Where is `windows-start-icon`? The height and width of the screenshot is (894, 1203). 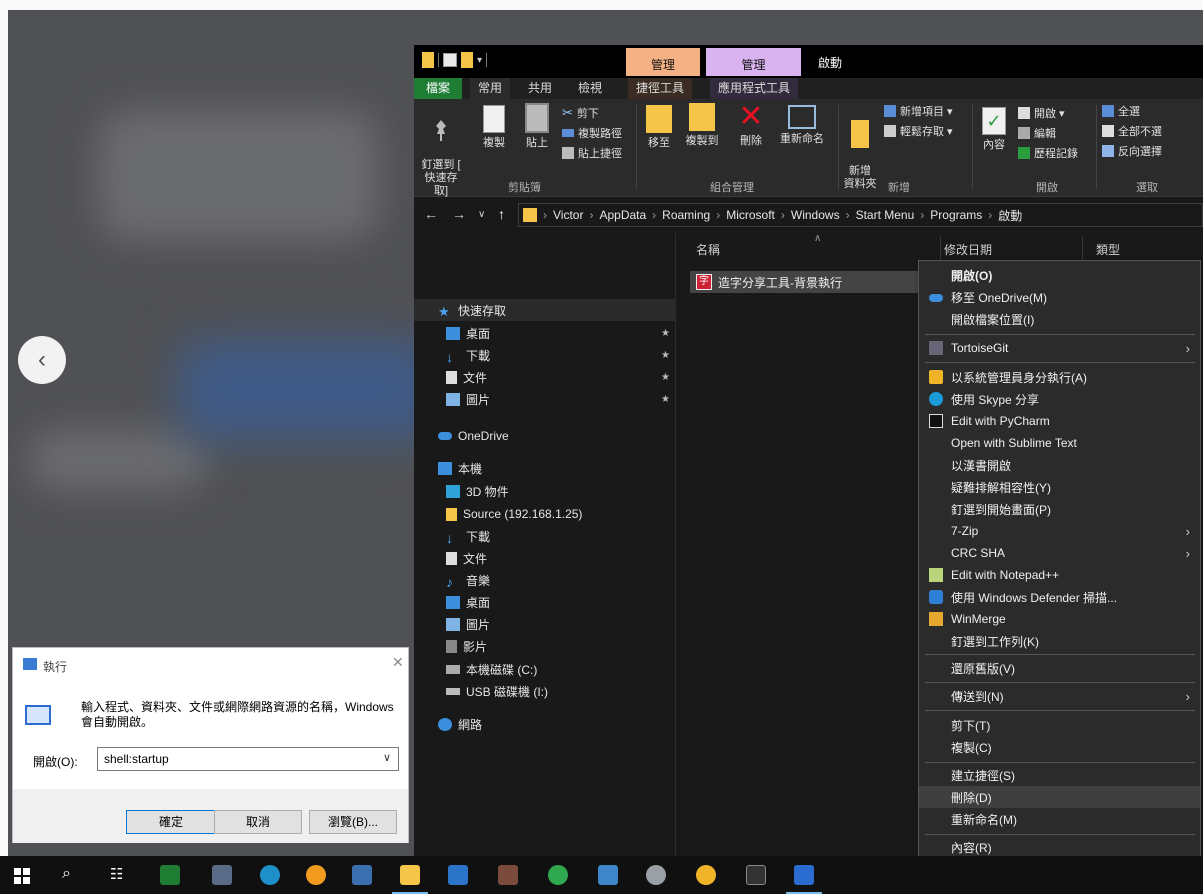
windows-start-icon is located at coordinates (22, 876).